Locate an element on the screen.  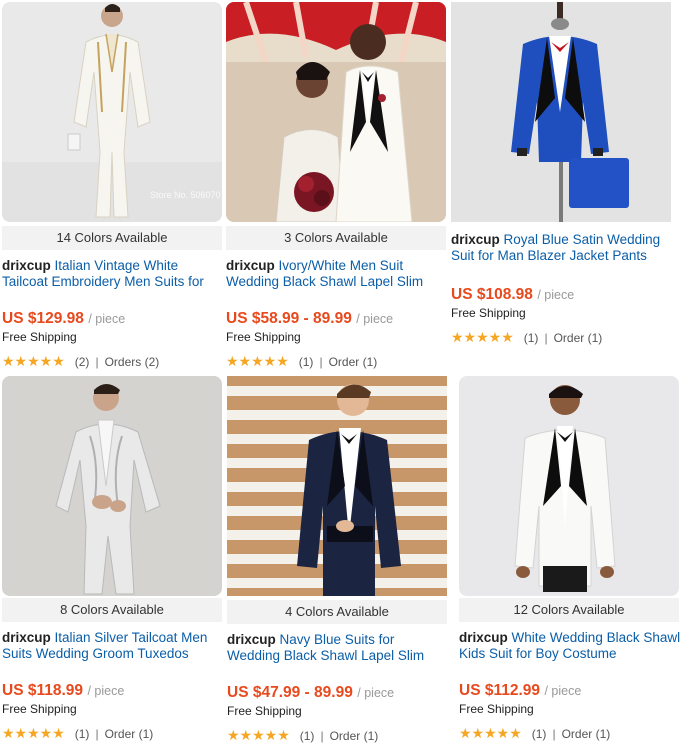
wedding-couple-photo is located at coordinates (336, 112).